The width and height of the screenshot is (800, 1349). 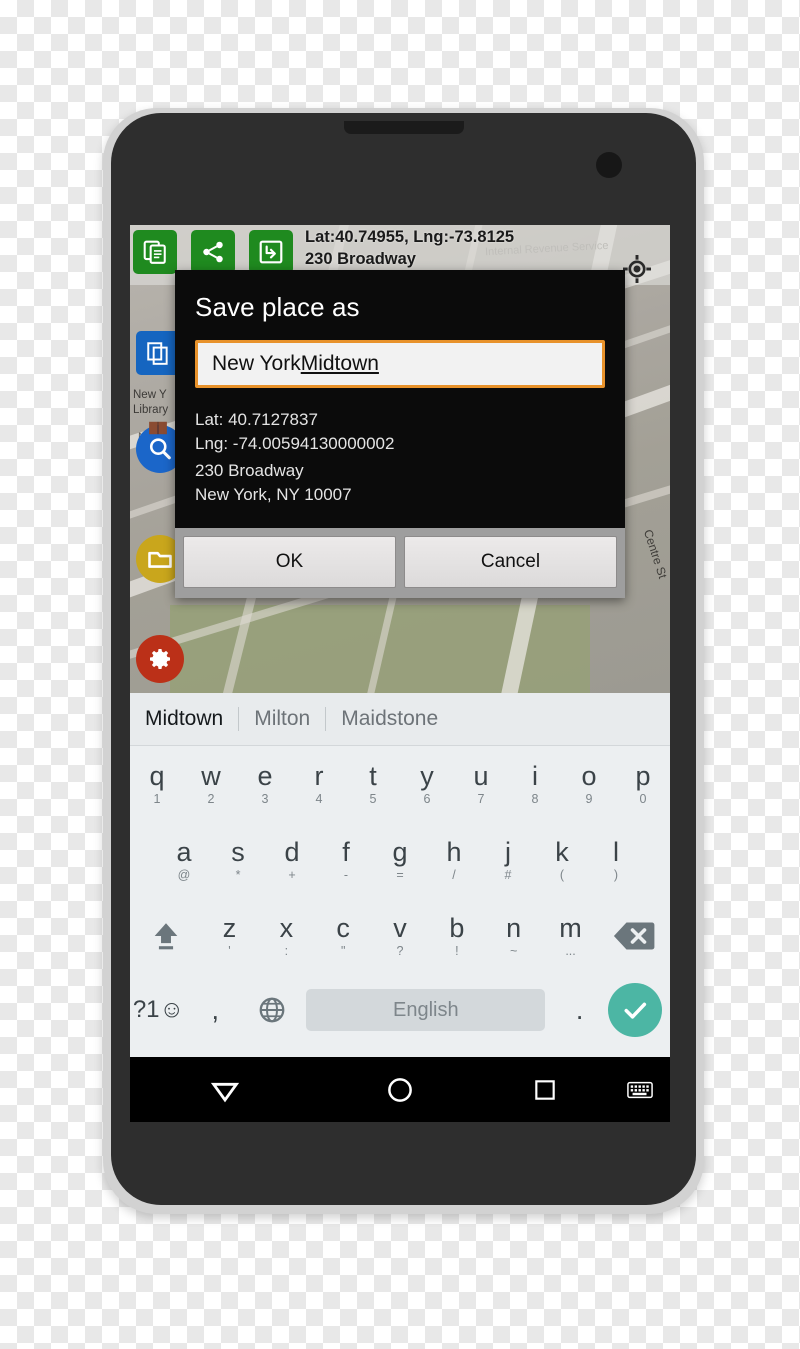 I want to click on search-icon, so click(x=160, y=449).